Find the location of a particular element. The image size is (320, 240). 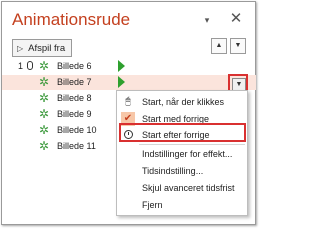

play-icon: ▷ is located at coordinates (20, 48).